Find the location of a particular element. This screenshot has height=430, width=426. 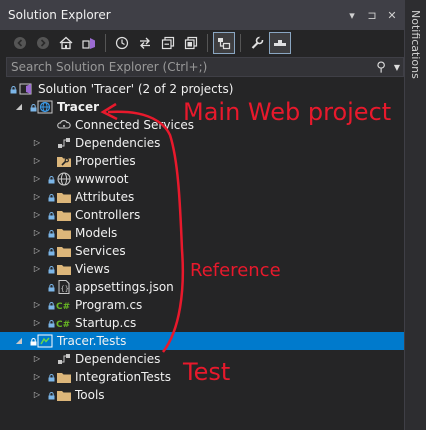

solution-label: Solution 'Tracer' (2 of 2 projects) is located at coordinates (136, 89).